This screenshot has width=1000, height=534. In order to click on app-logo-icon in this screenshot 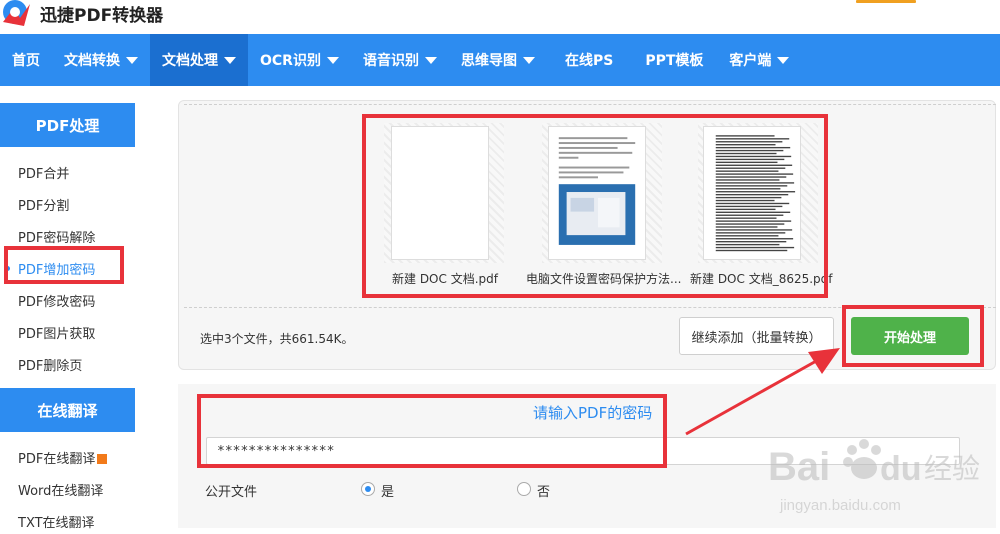, I will do `click(17, 15)`.